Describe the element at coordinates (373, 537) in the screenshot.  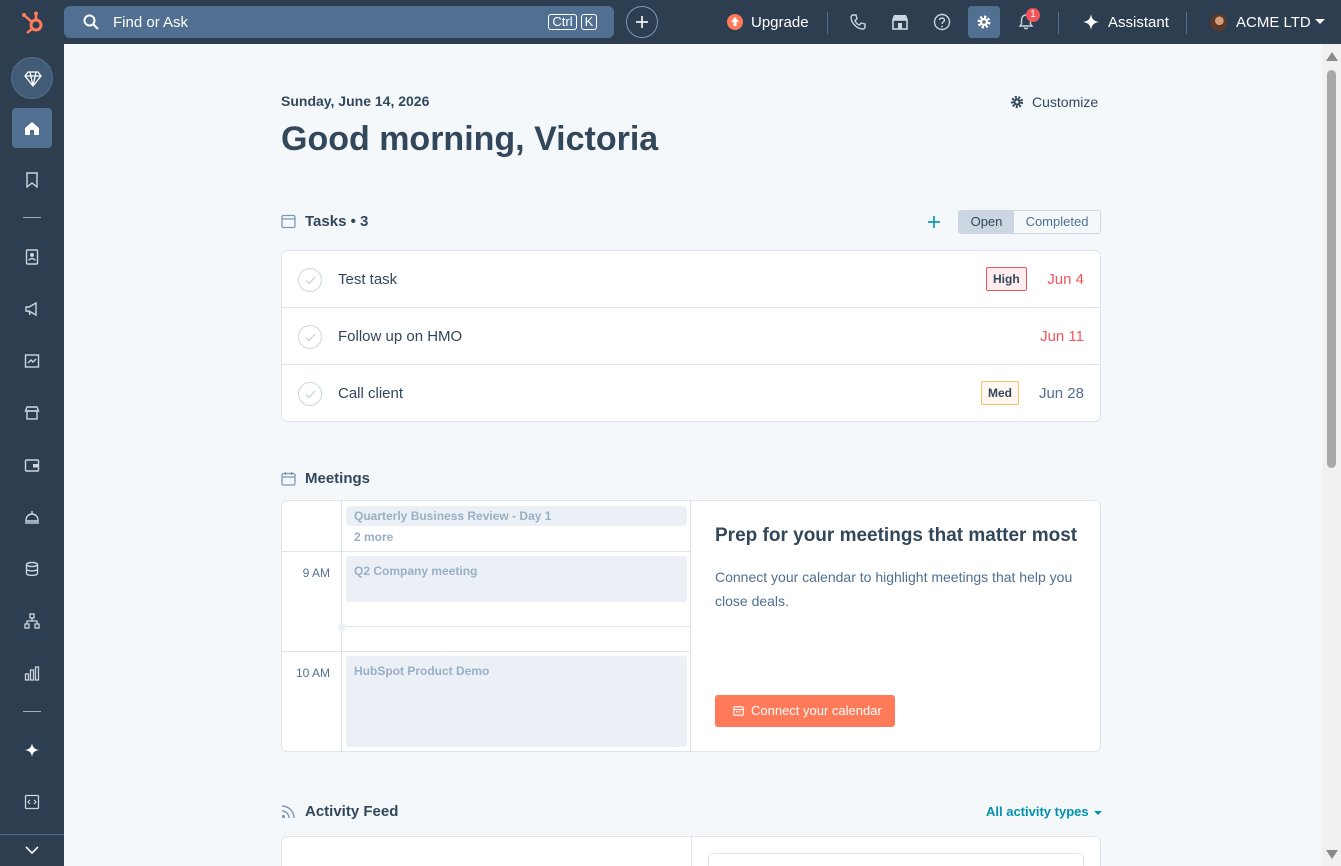
I see `more-events-link: 2 more` at that location.